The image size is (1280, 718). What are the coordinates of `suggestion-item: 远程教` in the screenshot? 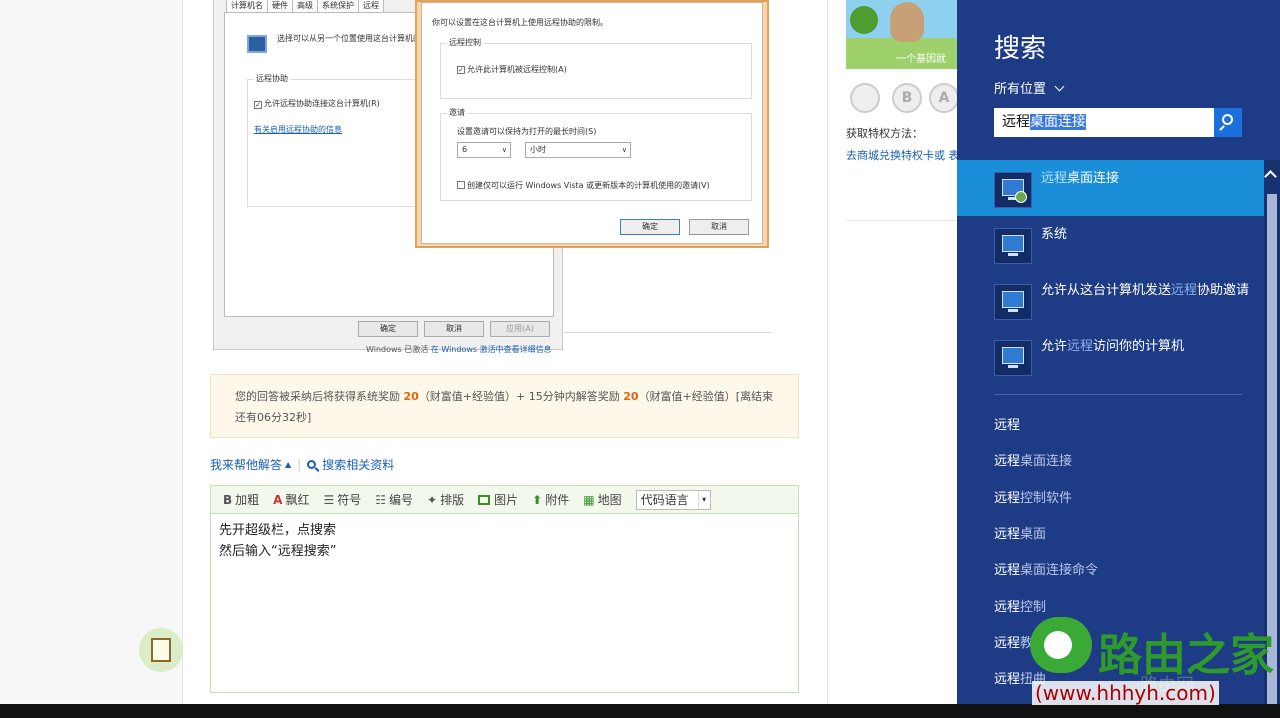 It's located at (1013, 641).